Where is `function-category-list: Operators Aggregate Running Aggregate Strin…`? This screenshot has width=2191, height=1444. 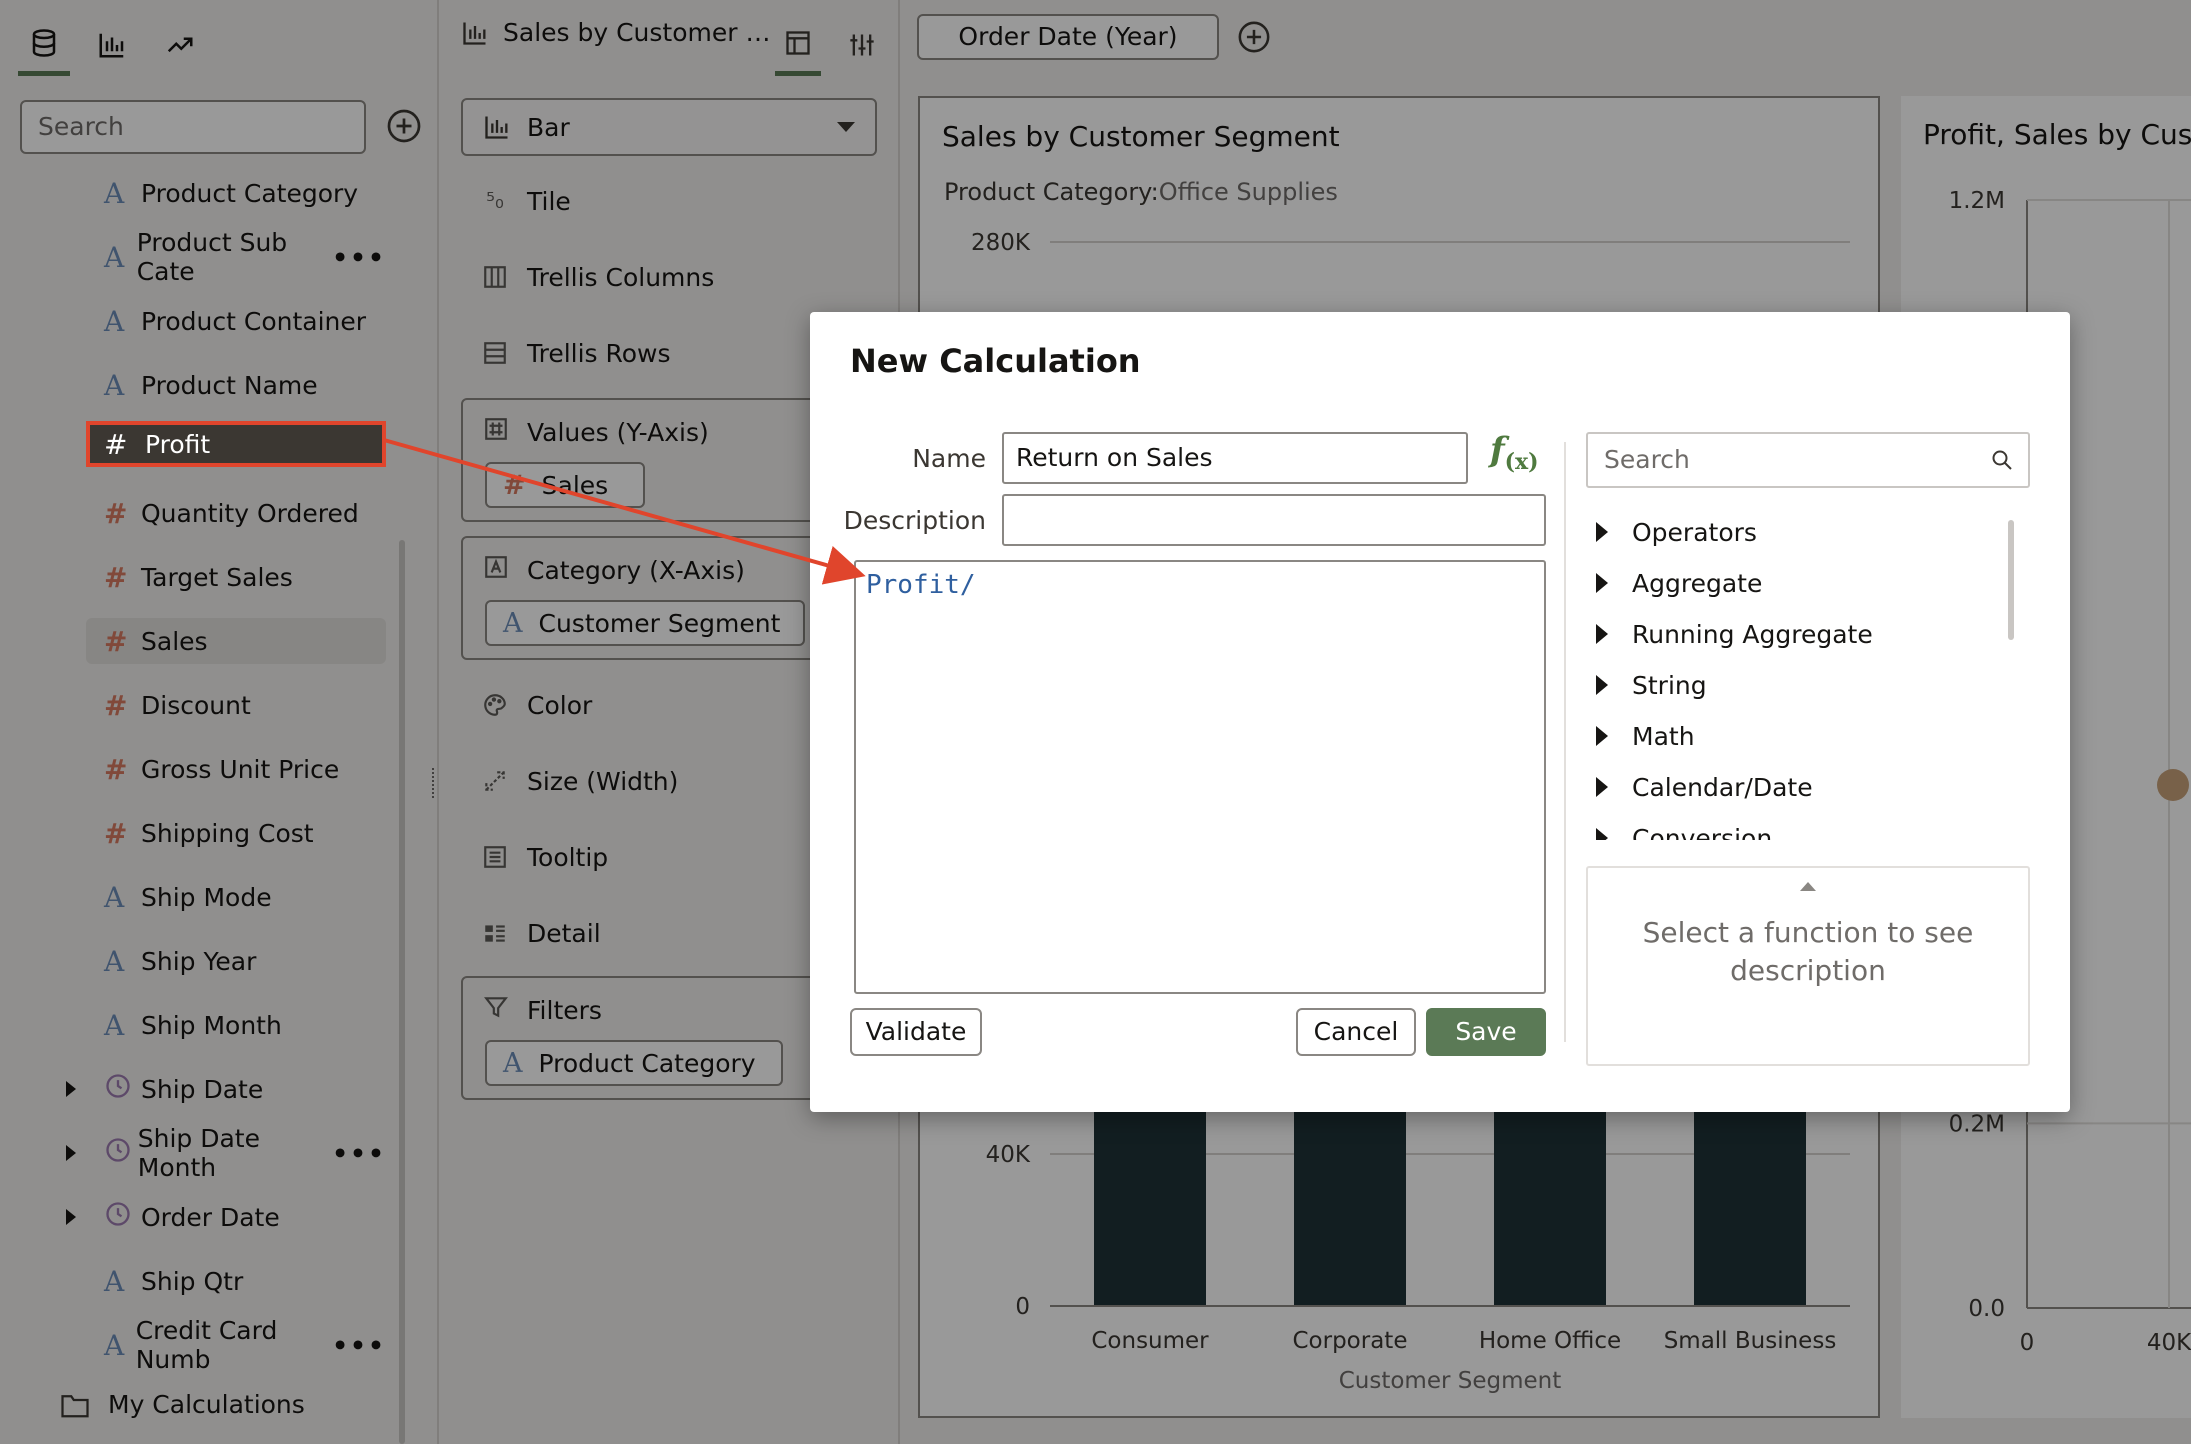 function-category-list: Operators Aggregate Running Aggregate Strin… is located at coordinates (1808, 671).